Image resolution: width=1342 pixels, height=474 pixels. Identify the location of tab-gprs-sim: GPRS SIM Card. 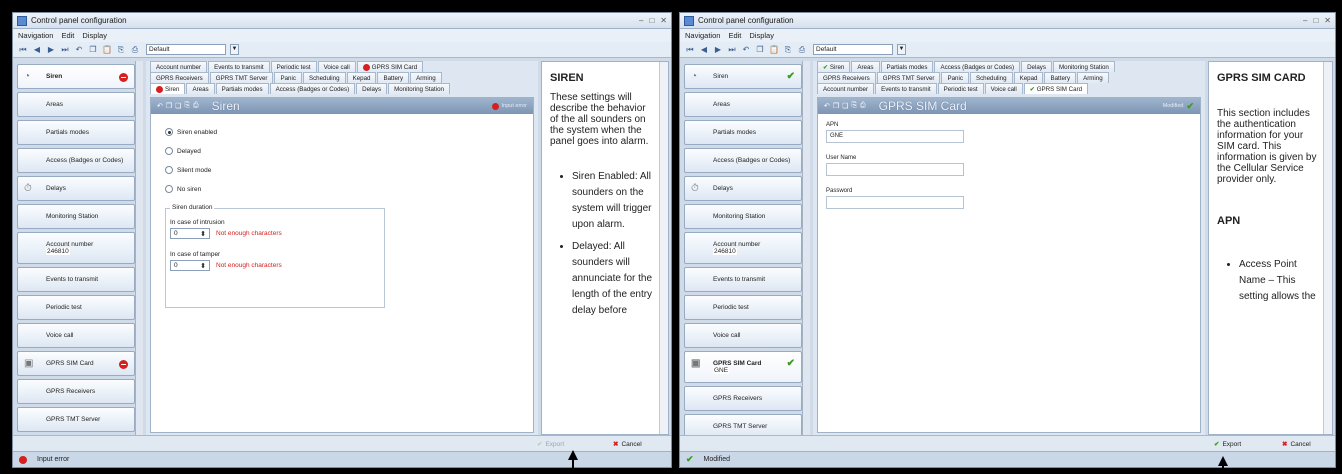
(390, 66).